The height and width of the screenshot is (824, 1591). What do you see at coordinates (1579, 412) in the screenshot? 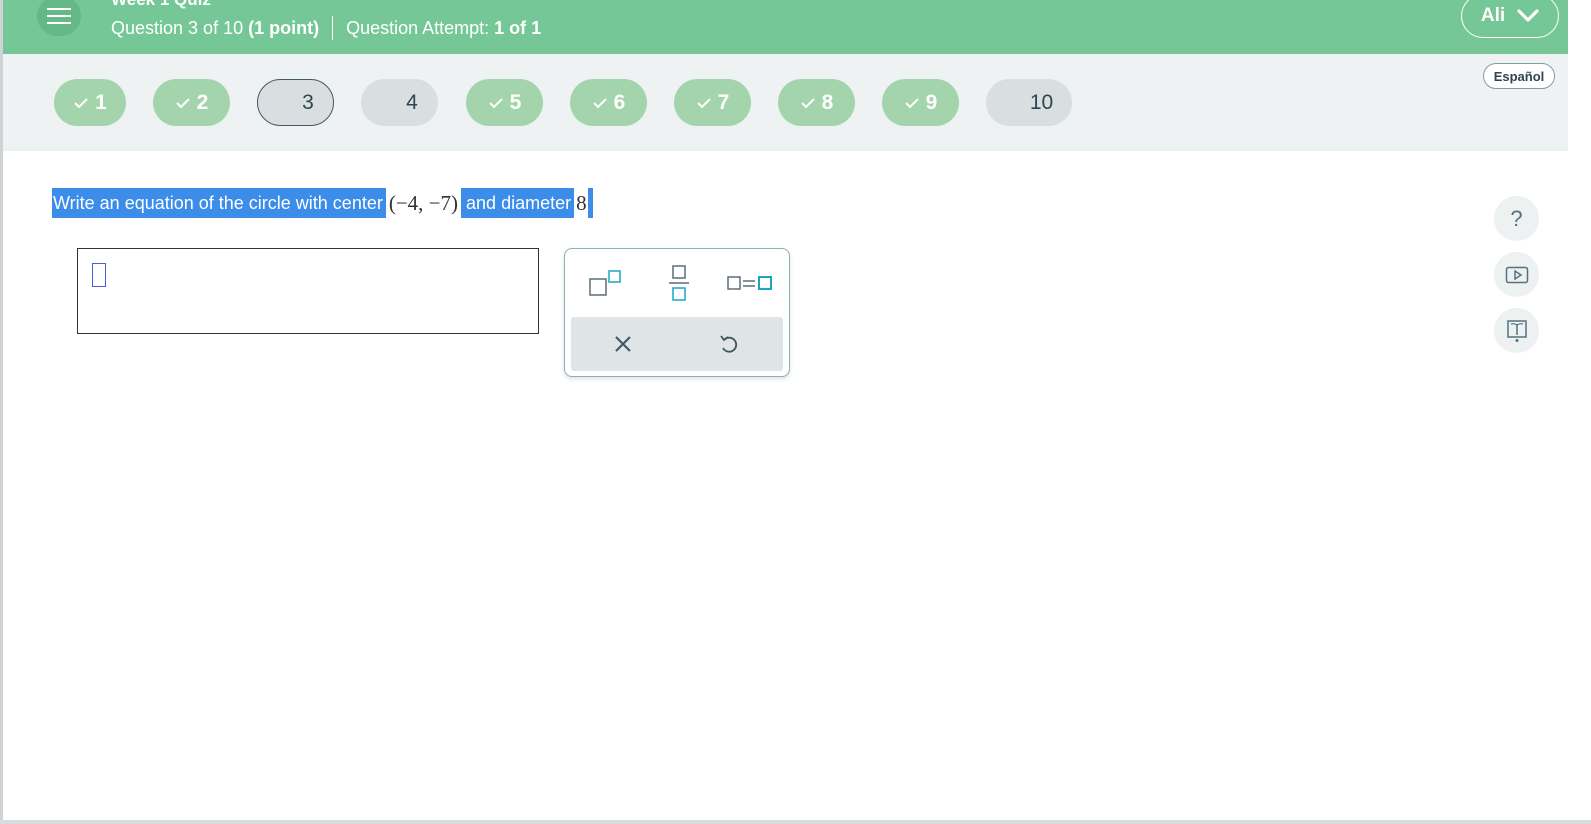
I see `window-edge-right` at bounding box center [1579, 412].